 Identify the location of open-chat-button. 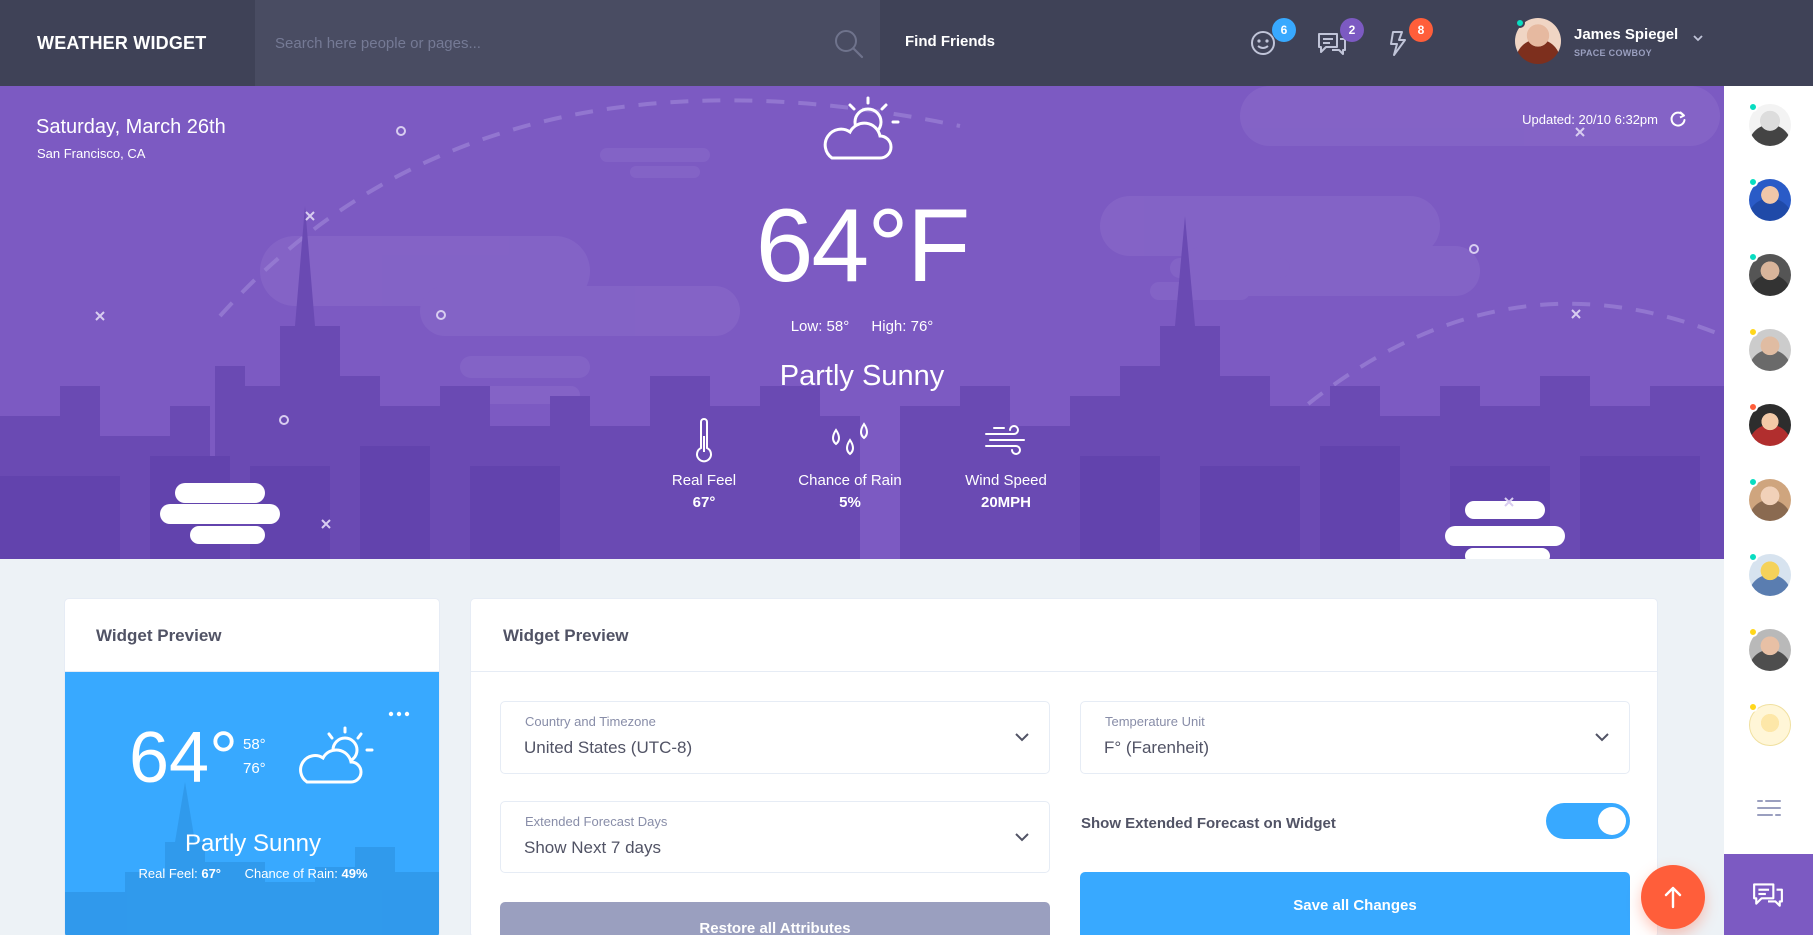
(1768, 894).